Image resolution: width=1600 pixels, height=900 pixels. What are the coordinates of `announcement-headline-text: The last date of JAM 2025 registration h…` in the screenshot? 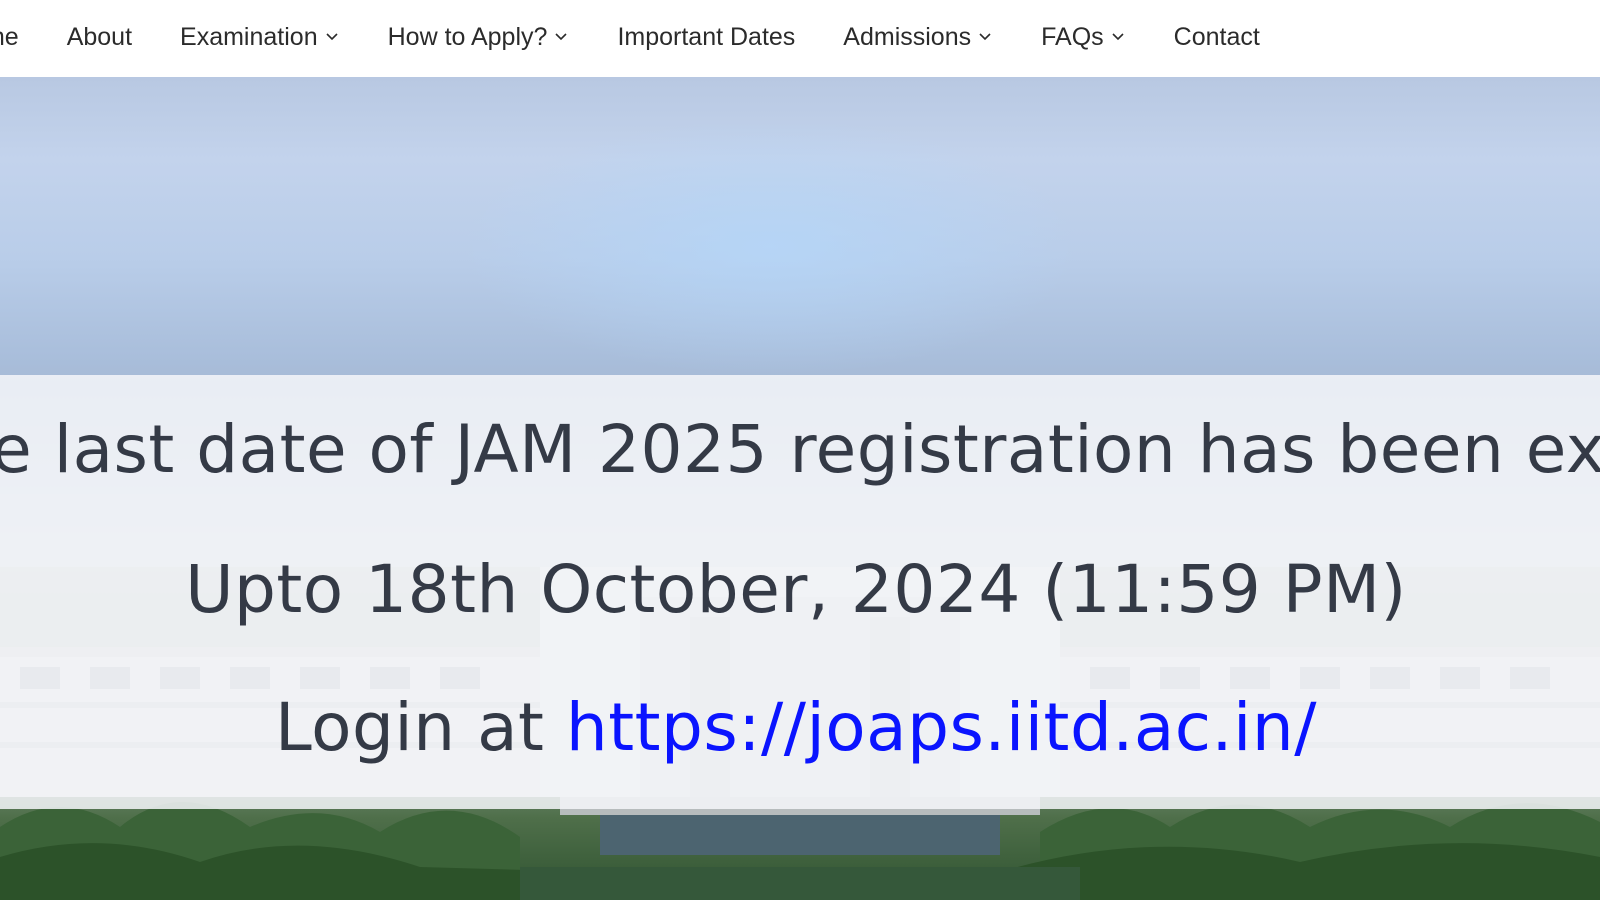 It's located at (800, 449).